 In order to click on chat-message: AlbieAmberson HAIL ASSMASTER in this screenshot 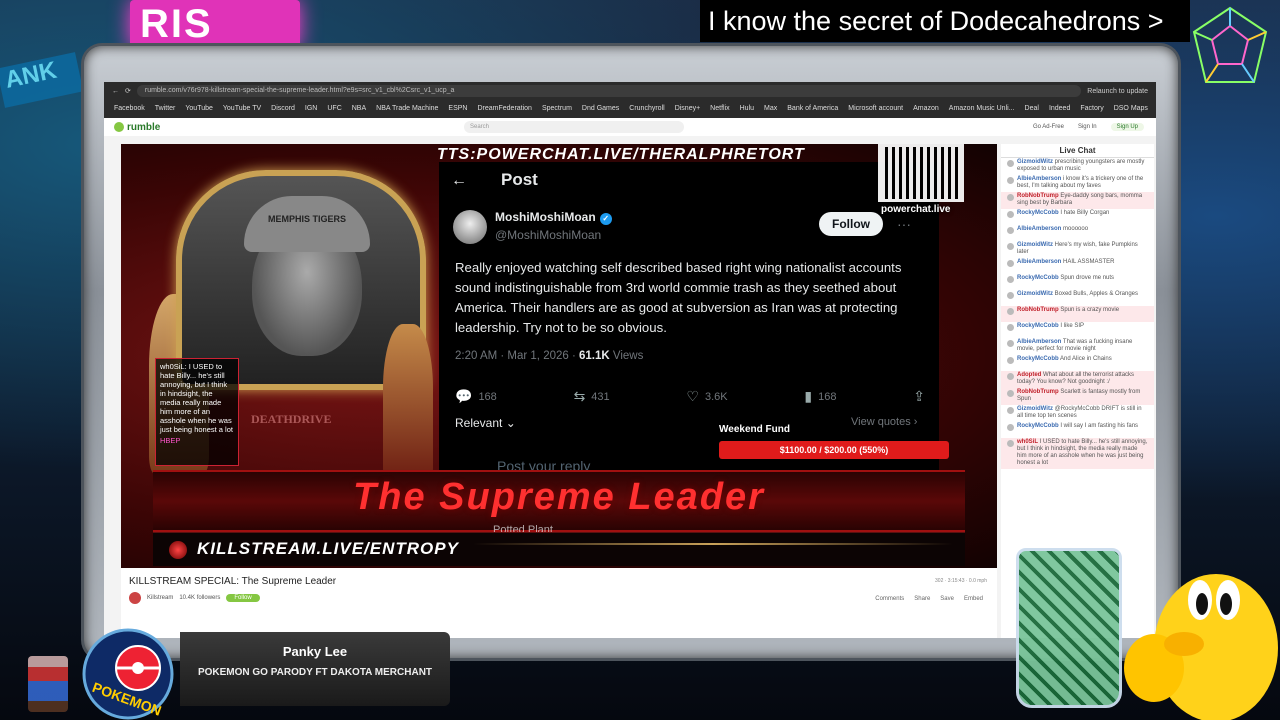, I will do `click(1077, 266)`.